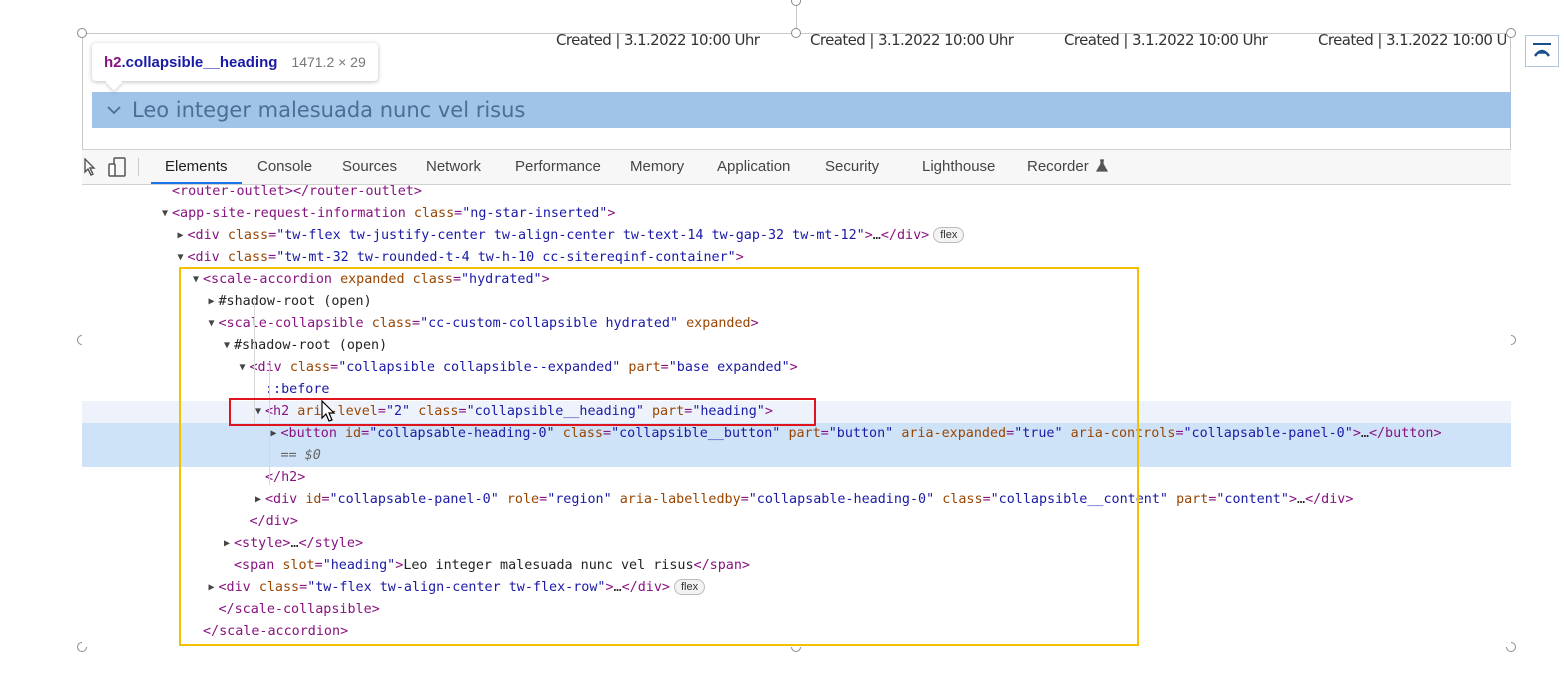 The height and width of the screenshot is (687, 1564). What do you see at coordinates (118, 167) in the screenshot?
I see `device-toolbar-icon` at bounding box center [118, 167].